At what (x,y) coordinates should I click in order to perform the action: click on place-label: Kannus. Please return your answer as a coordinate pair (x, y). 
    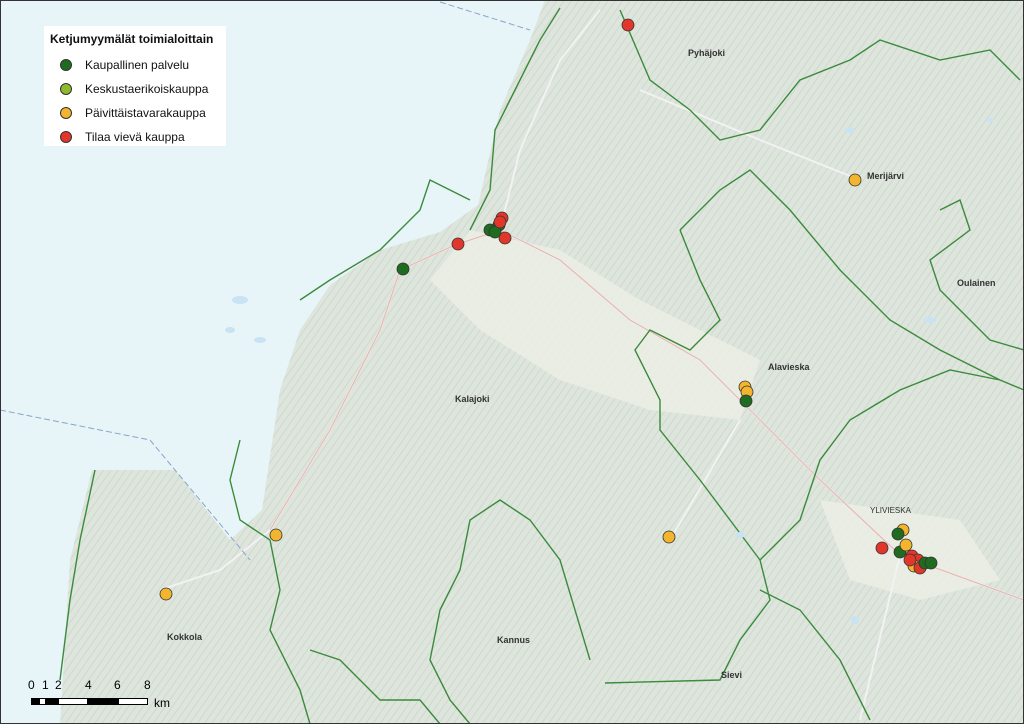
    Looking at the image, I should click on (513, 640).